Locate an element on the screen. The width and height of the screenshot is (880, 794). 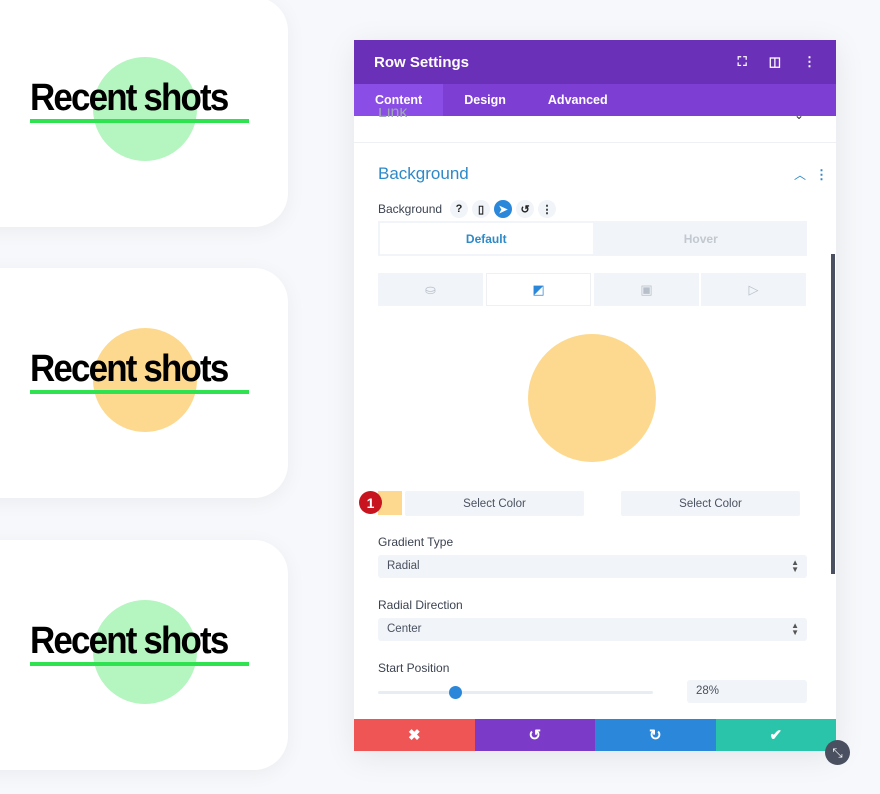
state-tabs: Default Hover is located at coordinates (592, 238).